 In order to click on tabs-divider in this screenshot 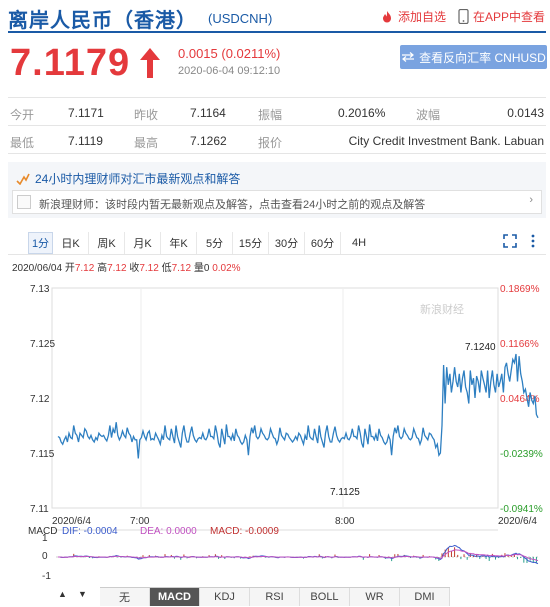, I will do `click(277, 254)`.